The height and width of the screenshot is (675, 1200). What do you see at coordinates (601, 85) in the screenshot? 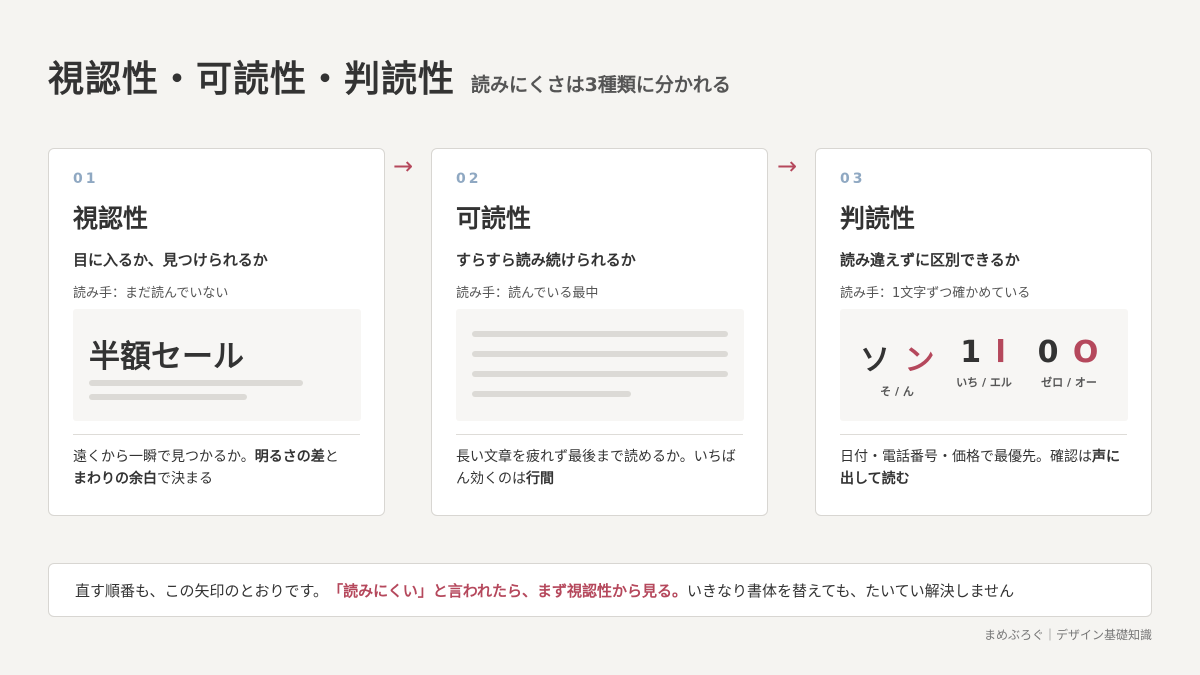
I see `page-subtitle: 読みにくさは3種類に分かれる` at bounding box center [601, 85].